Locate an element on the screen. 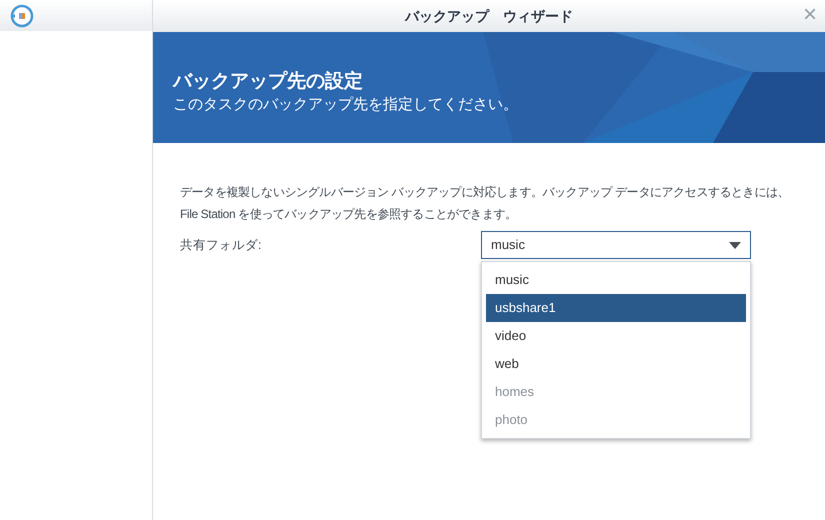 Image resolution: width=825 pixels, height=520 pixels. window-title: バックアップ ウィザード is located at coordinates (489, 16).